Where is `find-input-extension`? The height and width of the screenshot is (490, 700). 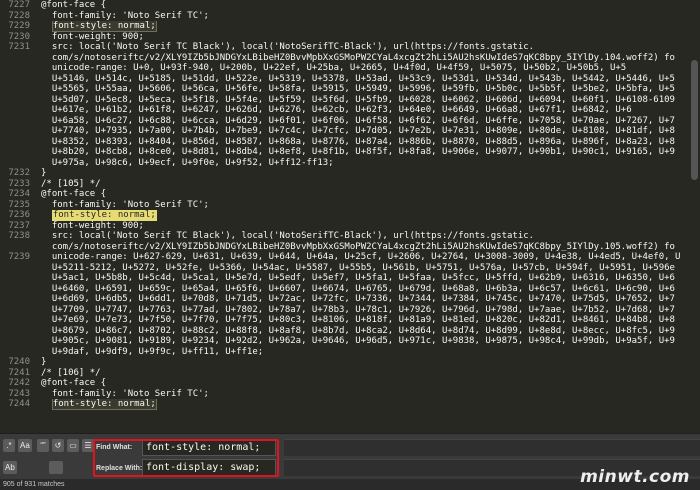
find-input-extension is located at coordinates (492, 447).